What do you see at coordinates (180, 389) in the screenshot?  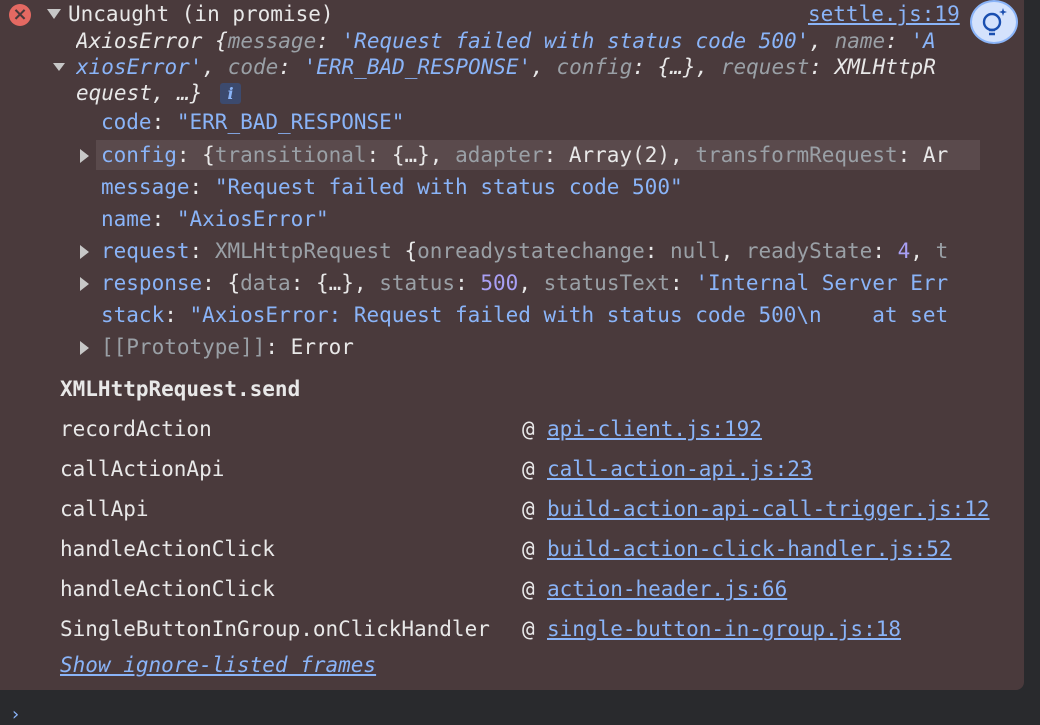 I see `call-stack-heading: XMLHttpRequest.send` at bounding box center [180, 389].